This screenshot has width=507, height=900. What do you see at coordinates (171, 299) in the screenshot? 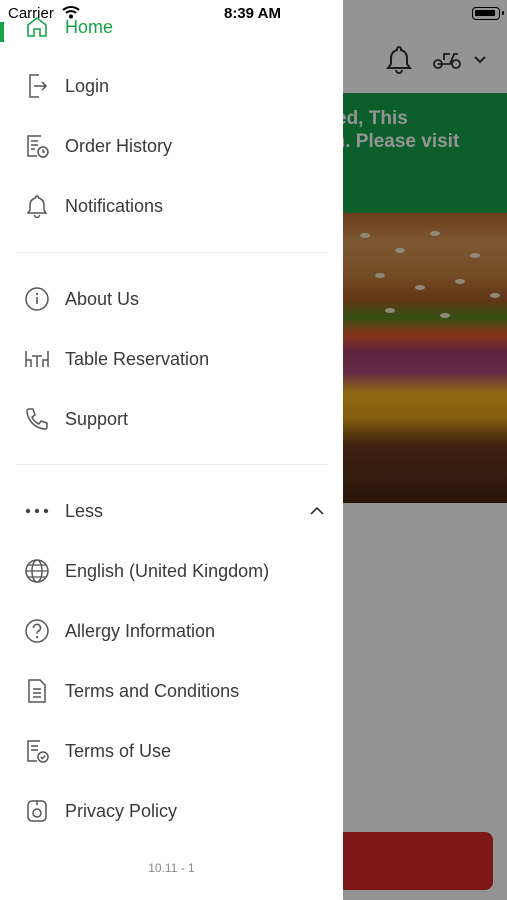
I see `menu-item-about-us: About Us` at bounding box center [171, 299].